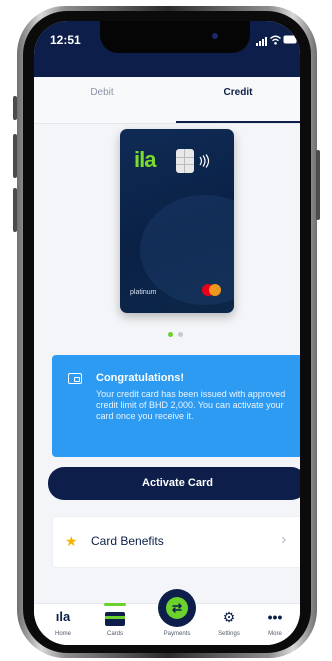 The image size is (332, 661). I want to click on wifi-icon, so click(275, 40).